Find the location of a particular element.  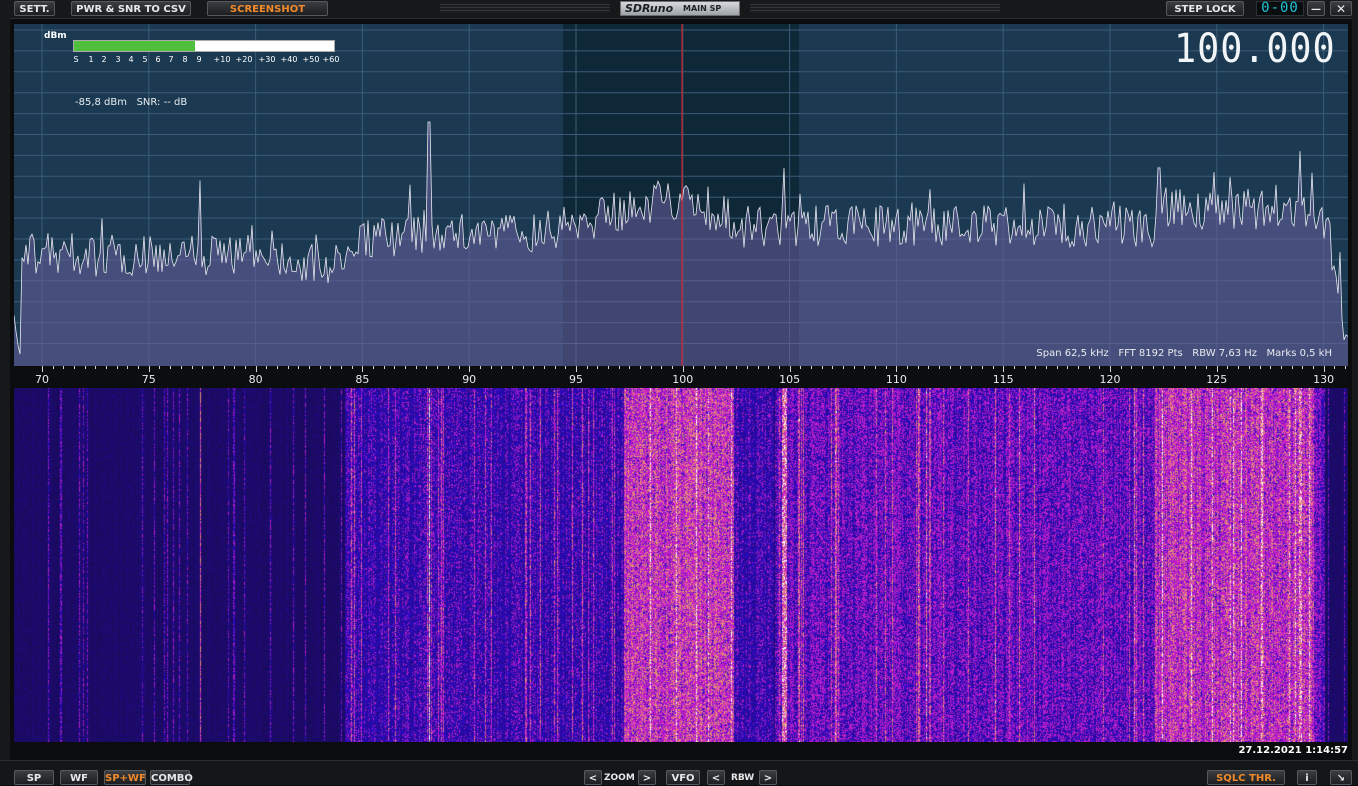

sp-wf-mode-button: SP+WF is located at coordinates (125, 777).